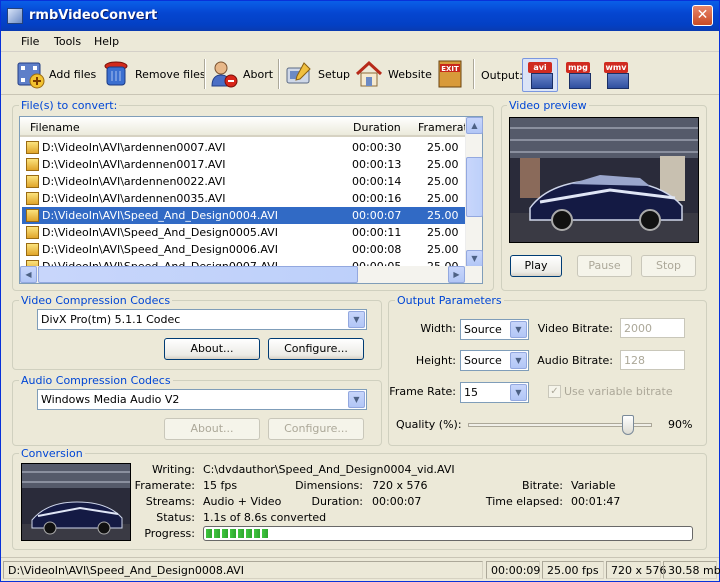 Image resolution: width=720 pixels, height=582 pixels. I want to click on output-wmv-button: wmv, so click(616, 75).